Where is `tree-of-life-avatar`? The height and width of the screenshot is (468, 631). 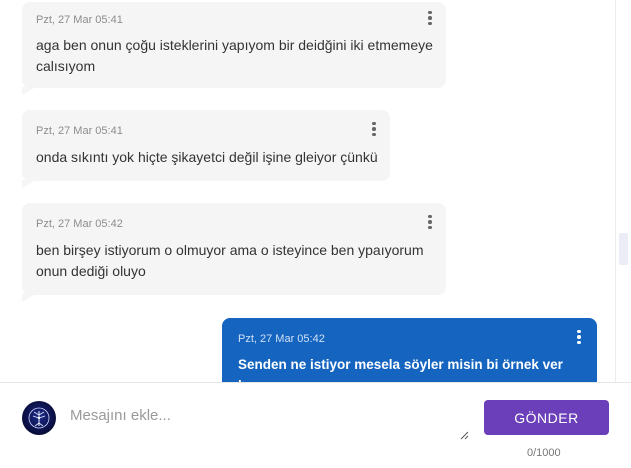 tree-of-life-avatar is located at coordinates (39, 418).